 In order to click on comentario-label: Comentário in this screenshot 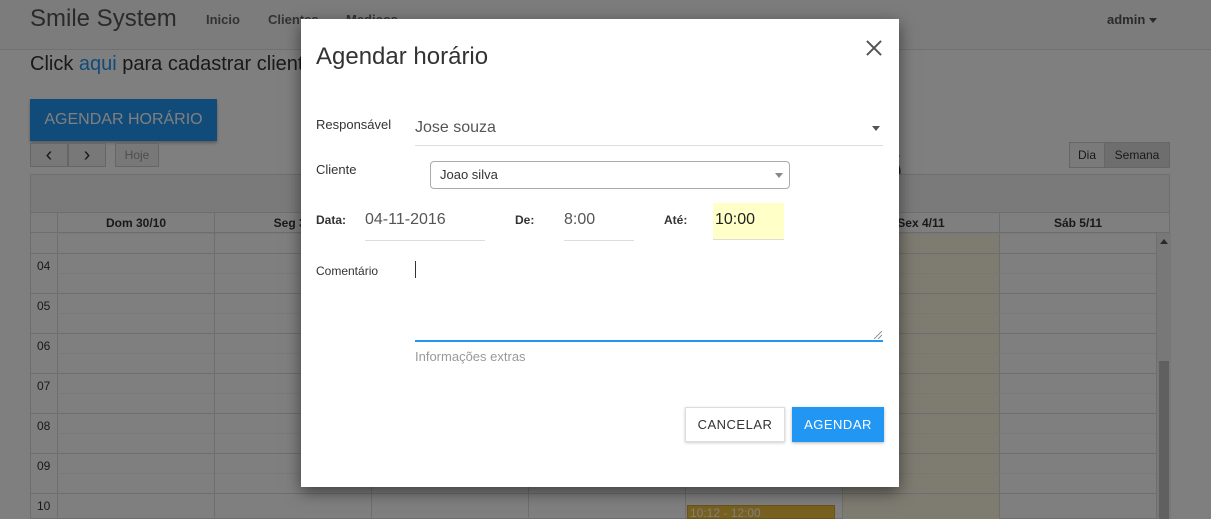, I will do `click(347, 271)`.